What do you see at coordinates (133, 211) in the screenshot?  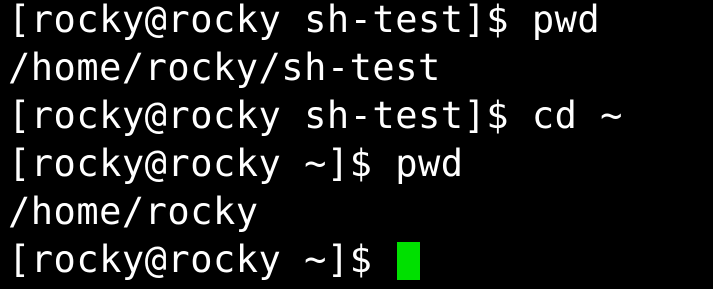 I see `command-output: /home/rocky` at bounding box center [133, 211].